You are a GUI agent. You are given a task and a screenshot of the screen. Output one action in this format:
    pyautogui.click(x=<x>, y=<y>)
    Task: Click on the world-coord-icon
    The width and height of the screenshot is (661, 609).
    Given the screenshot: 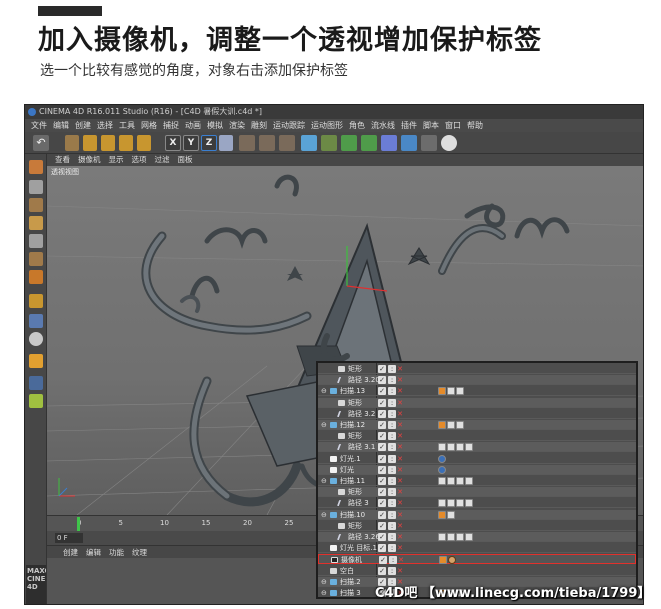 What is the action you would take?
    pyautogui.click(x=226, y=143)
    